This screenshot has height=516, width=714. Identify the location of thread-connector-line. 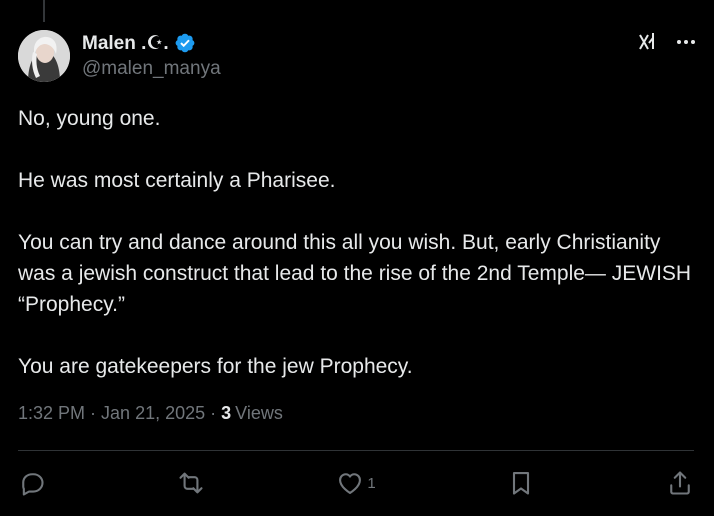
(44, 11).